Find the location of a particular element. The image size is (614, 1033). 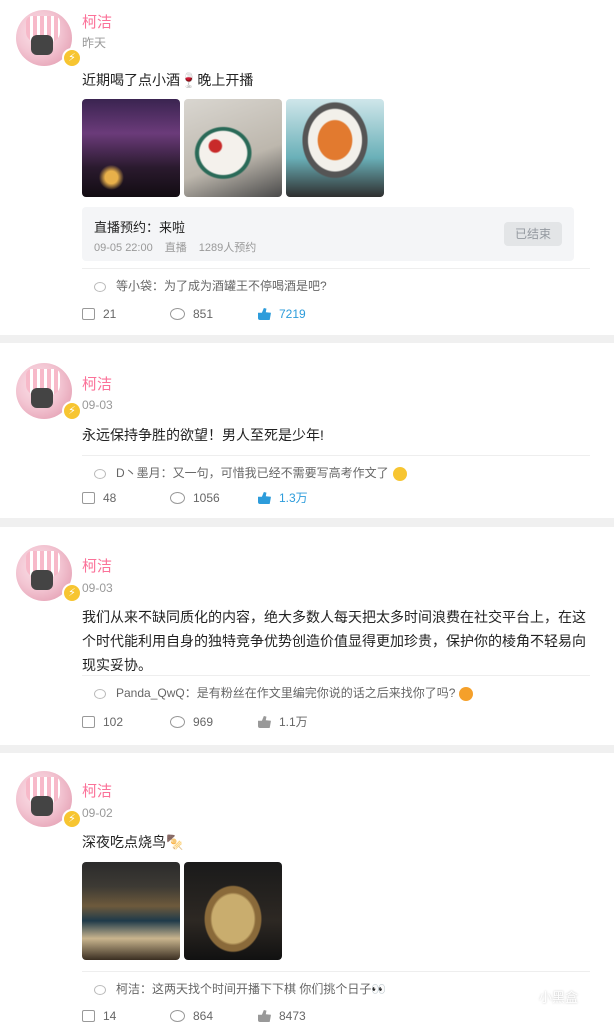

share-count: 14 is located at coordinates (110, 1016).